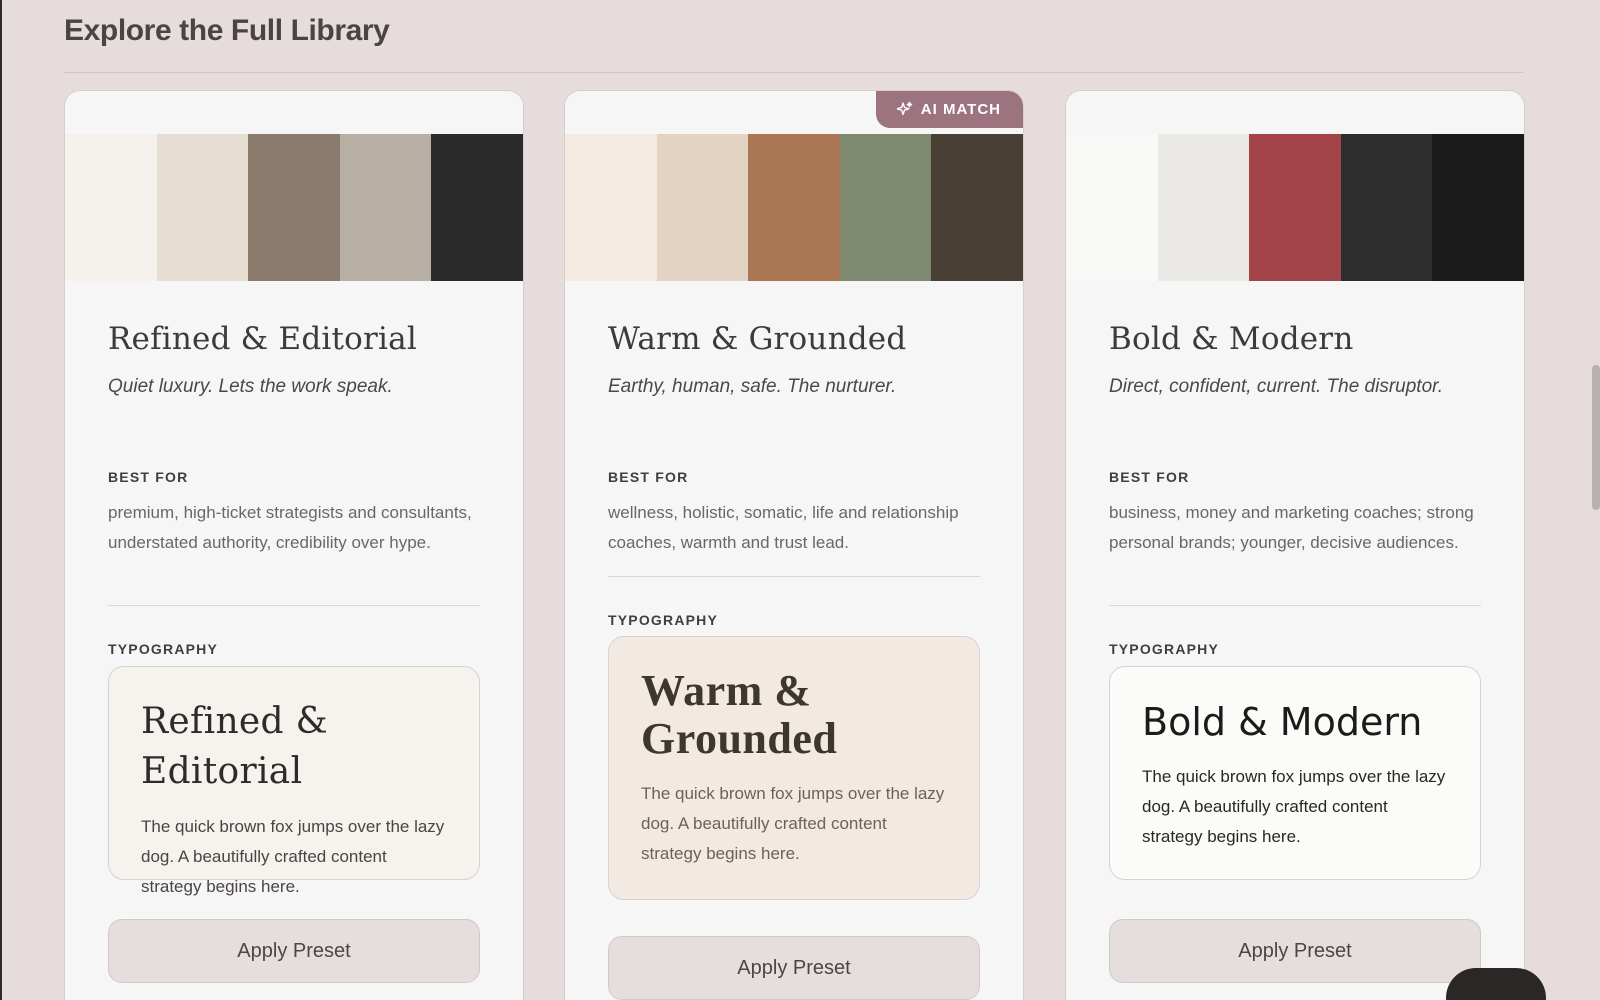  I want to click on preset-tagline: Earthy, human, safe. The nurturer., so click(752, 386).